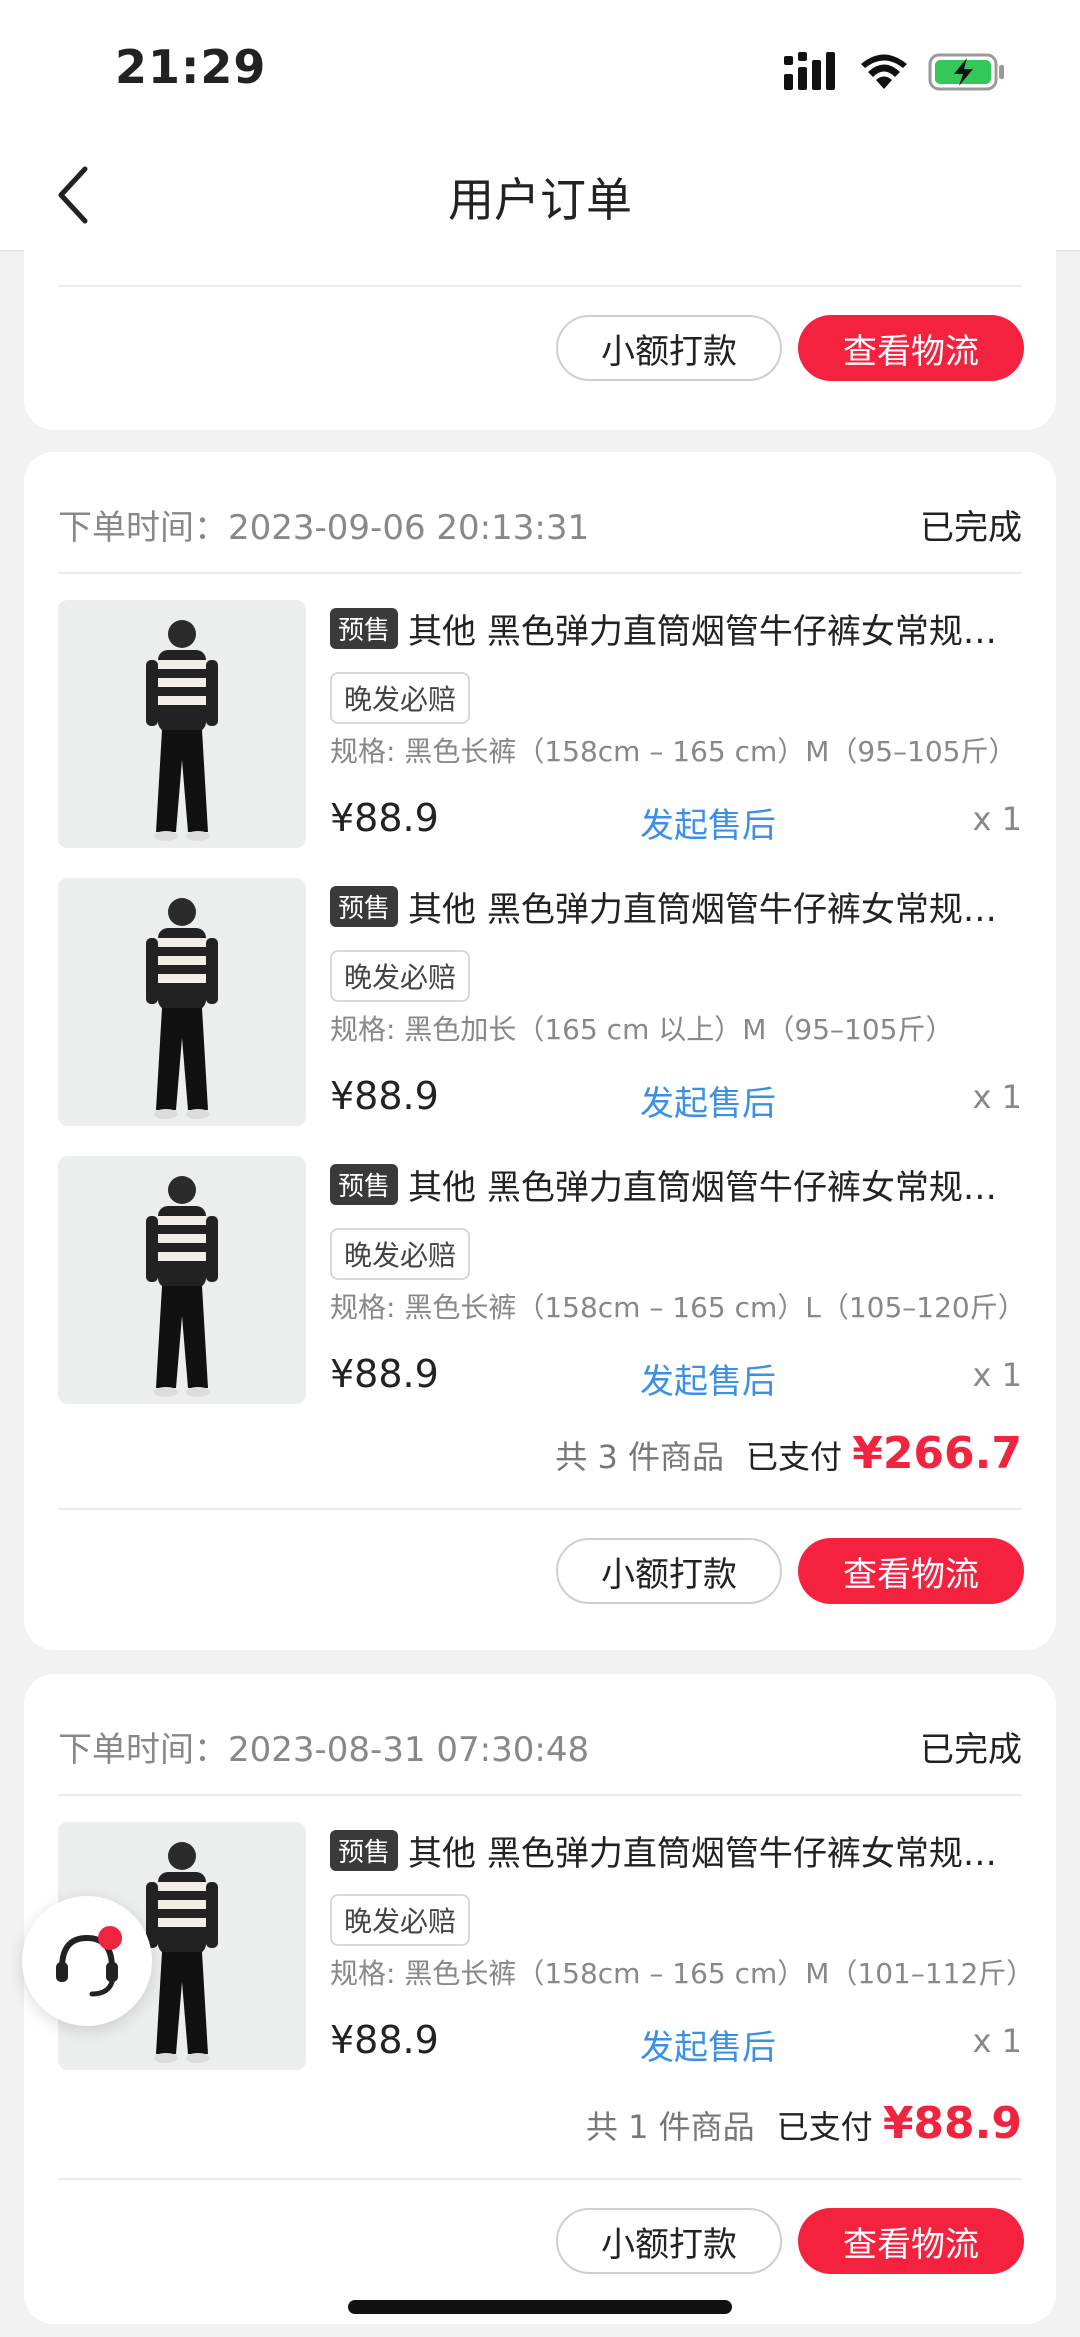  What do you see at coordinates (540, 340) in the screenshot?
I see `order-card-previous: 小额打款 查看物流` at bounding box center [540, 340].